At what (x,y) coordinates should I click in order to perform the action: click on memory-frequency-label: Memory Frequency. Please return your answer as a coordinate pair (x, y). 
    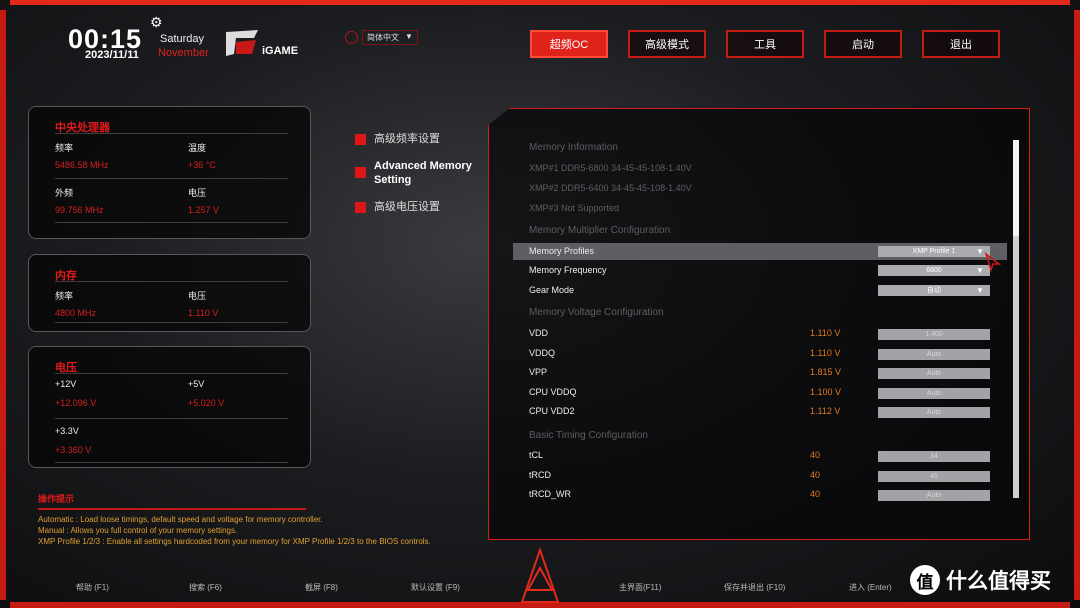
    Looking at the image, I should click on (568, 270).